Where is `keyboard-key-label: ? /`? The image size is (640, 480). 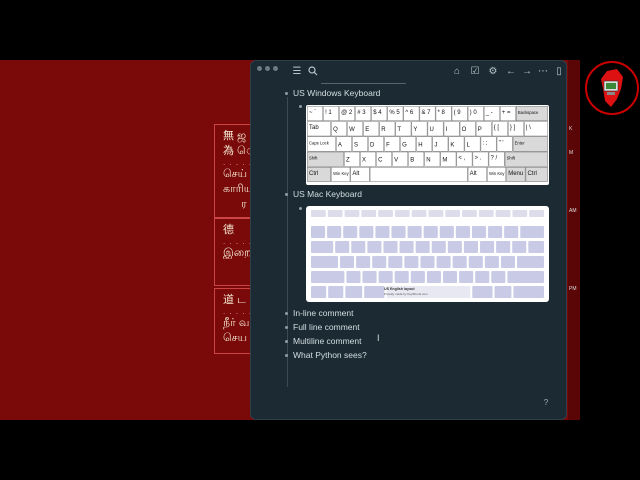 keyboard-key-label: ? / is located at coordinates (494, 159).